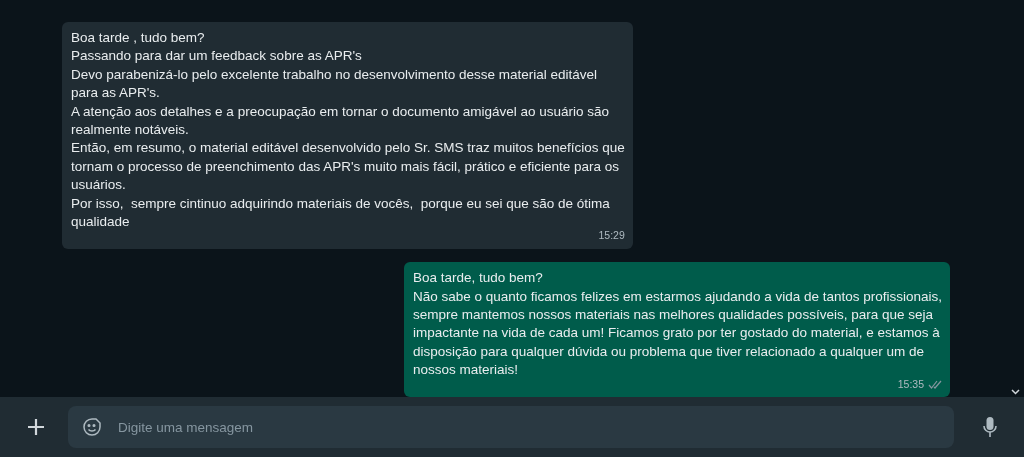 The image size is (1024, 457). What do you see at coordinates (1015, 392) in the screenshot?
I see `chevron-down-icon` at bounding box center [1015, 392].